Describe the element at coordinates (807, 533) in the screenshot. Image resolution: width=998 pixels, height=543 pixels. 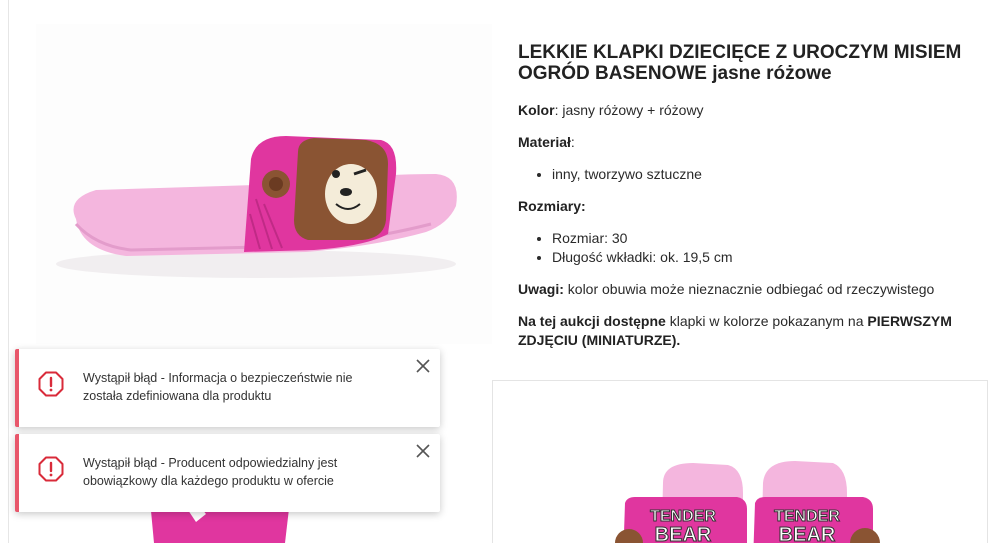
I see `image-text-bear-2: BEAR` at that location.